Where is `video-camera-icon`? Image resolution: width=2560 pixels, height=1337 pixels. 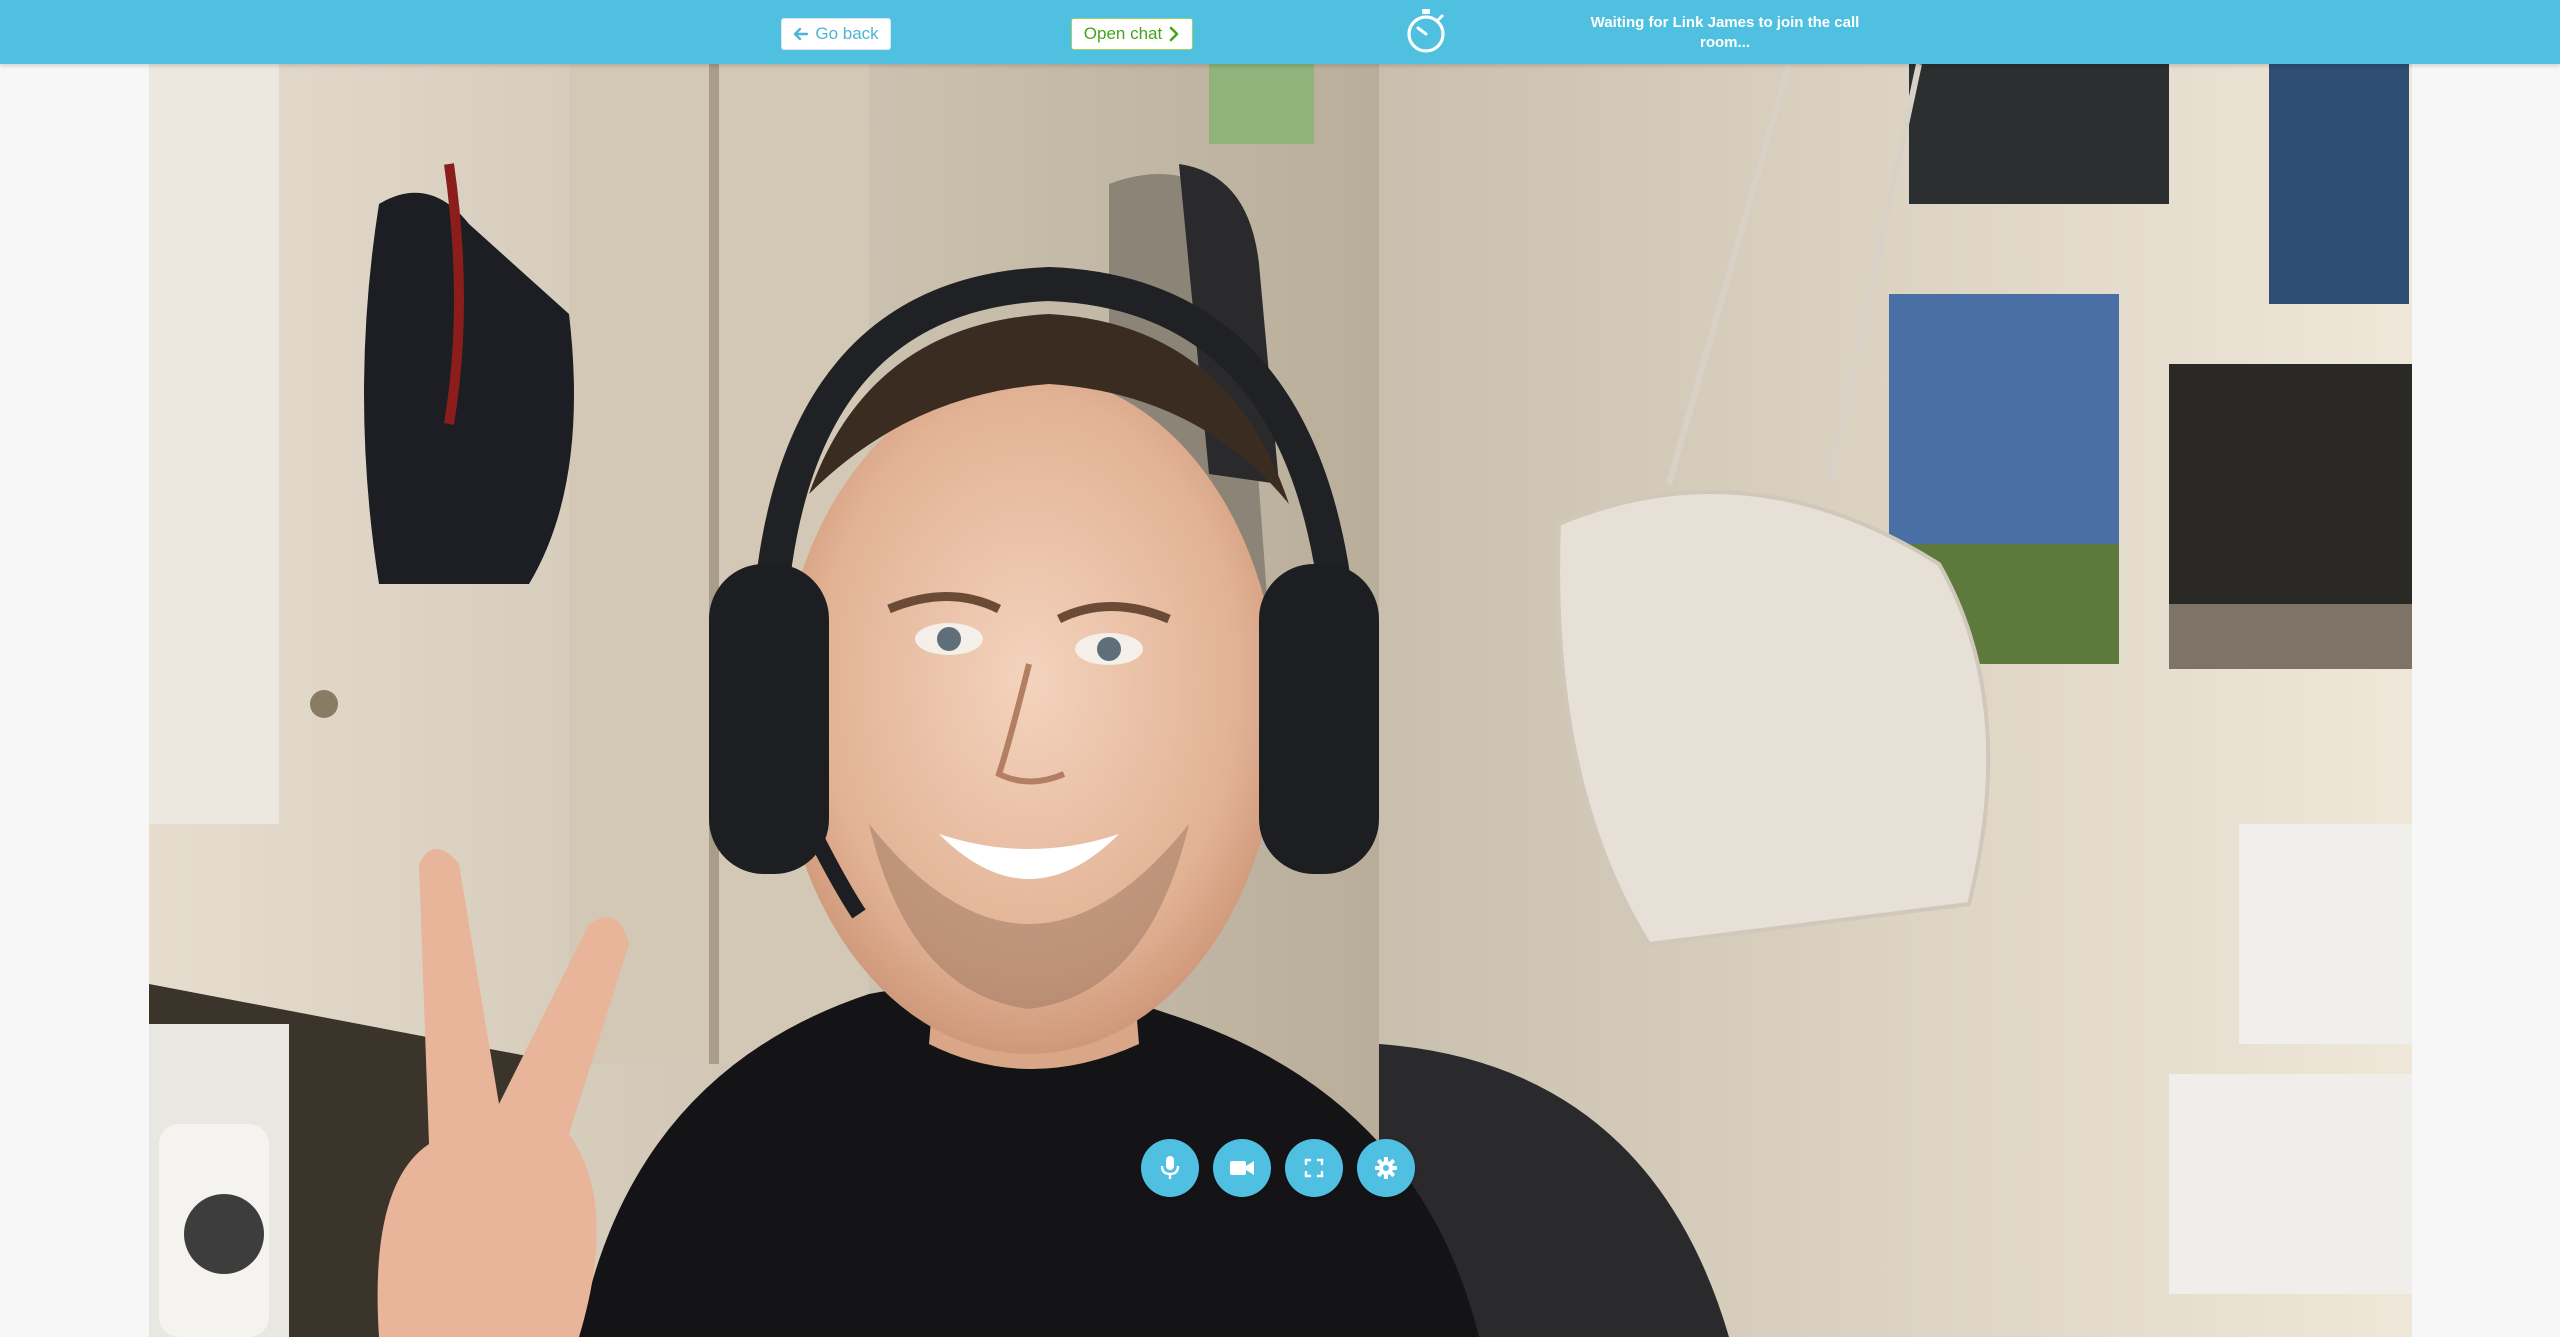
video-camera-icon is located at coordinates (1242, 1168).